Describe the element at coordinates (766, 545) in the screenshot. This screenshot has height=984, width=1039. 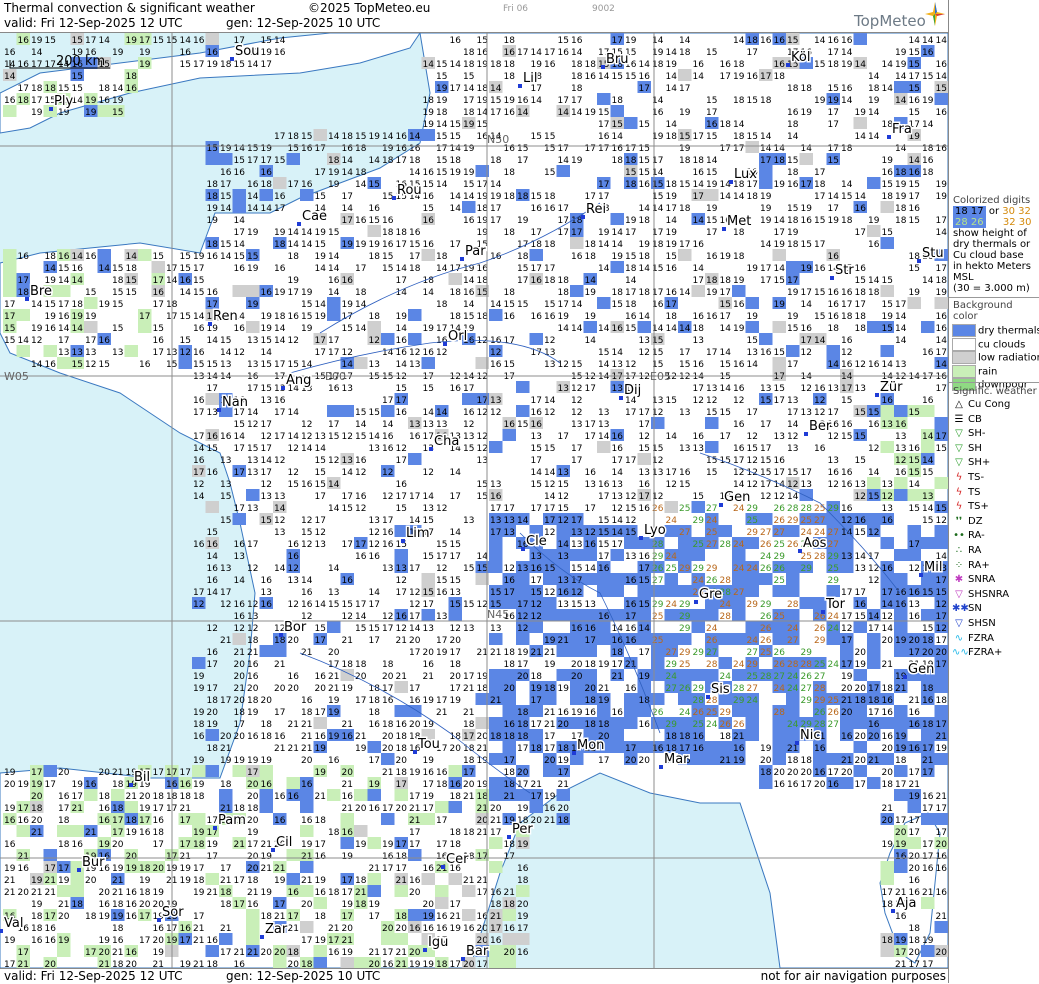
I see `thermal-digit: 26` at that location.